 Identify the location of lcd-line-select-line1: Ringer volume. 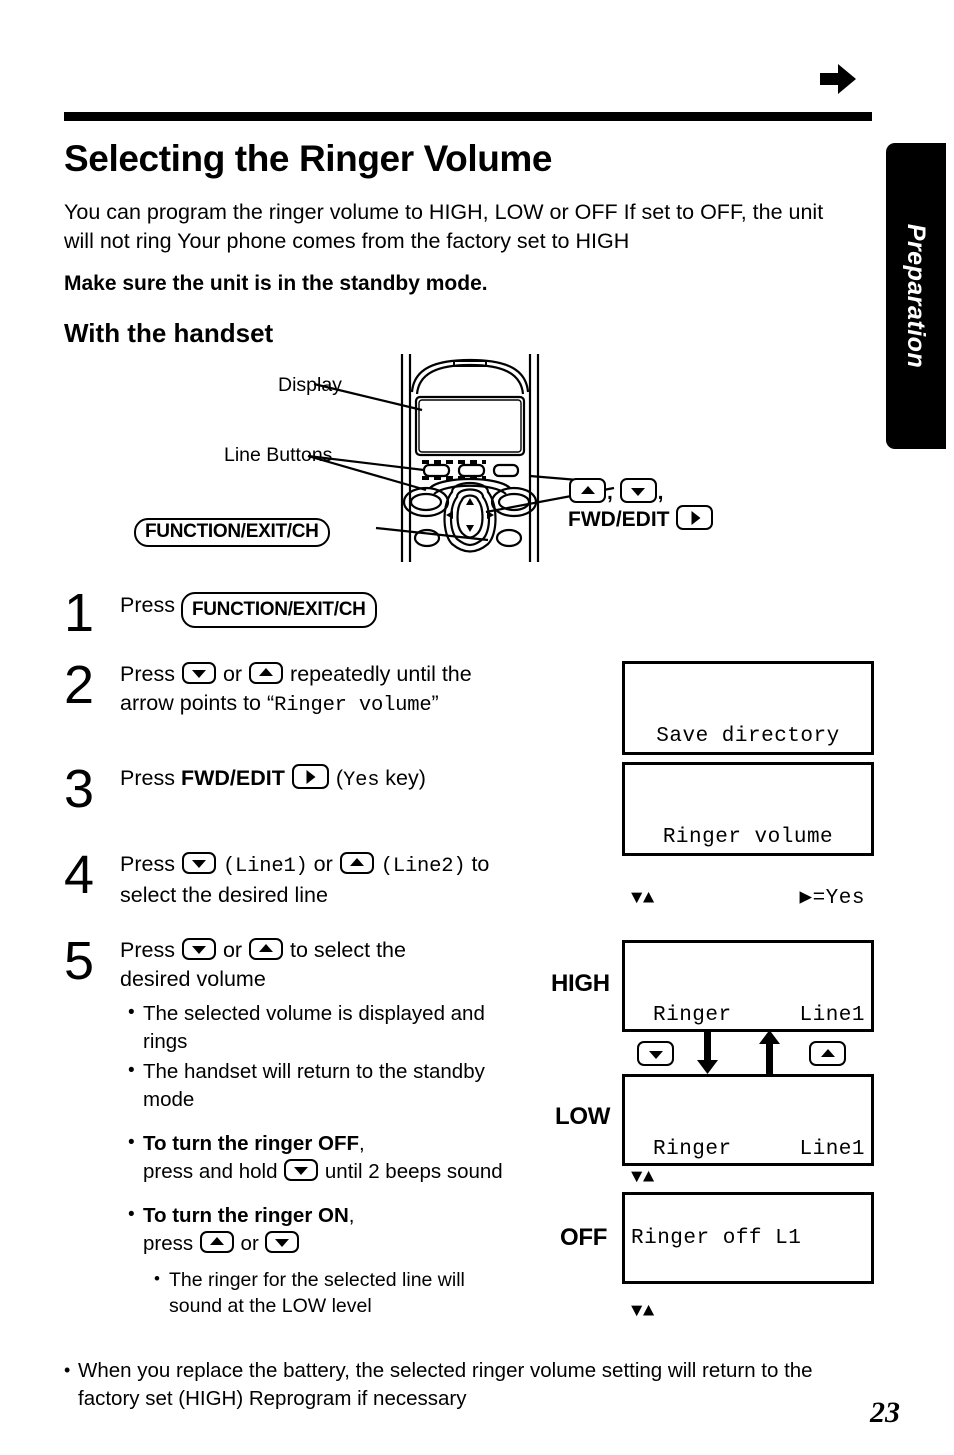
(748, 837).